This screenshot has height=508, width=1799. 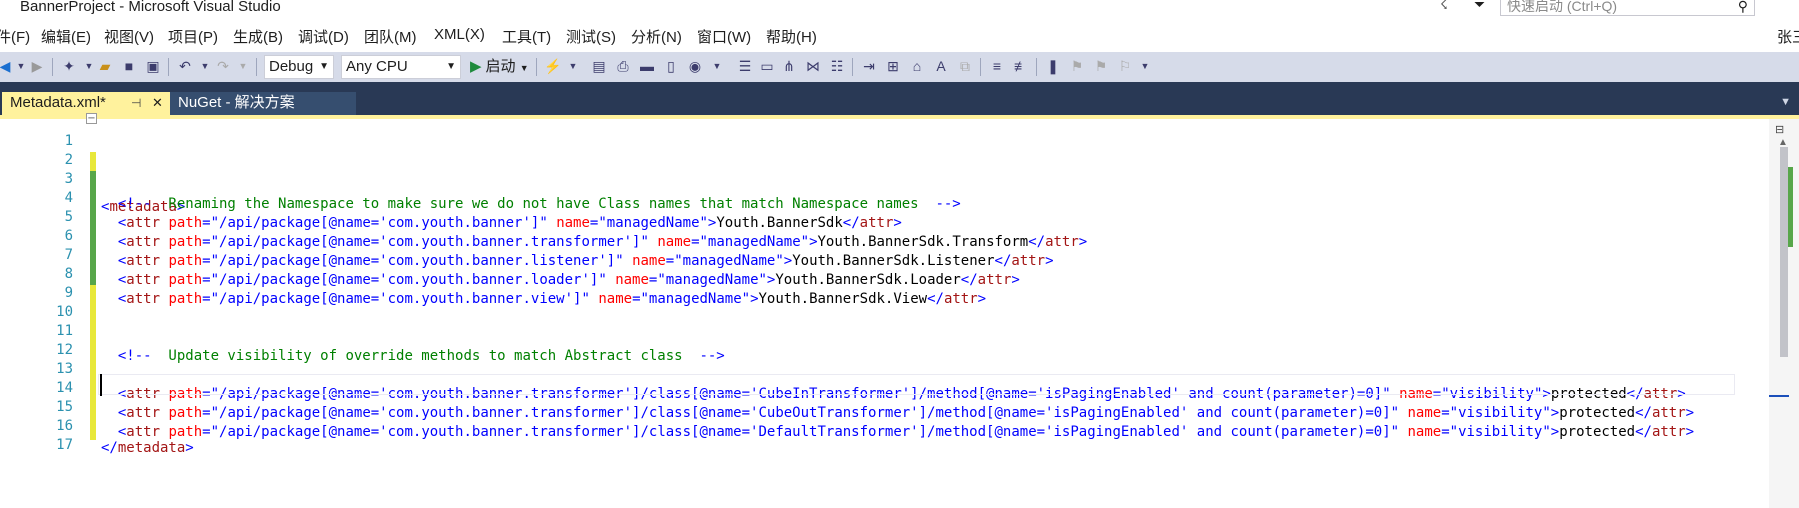 I want to click on solution-configuration-value: Debug, so click(x=291, y=66).